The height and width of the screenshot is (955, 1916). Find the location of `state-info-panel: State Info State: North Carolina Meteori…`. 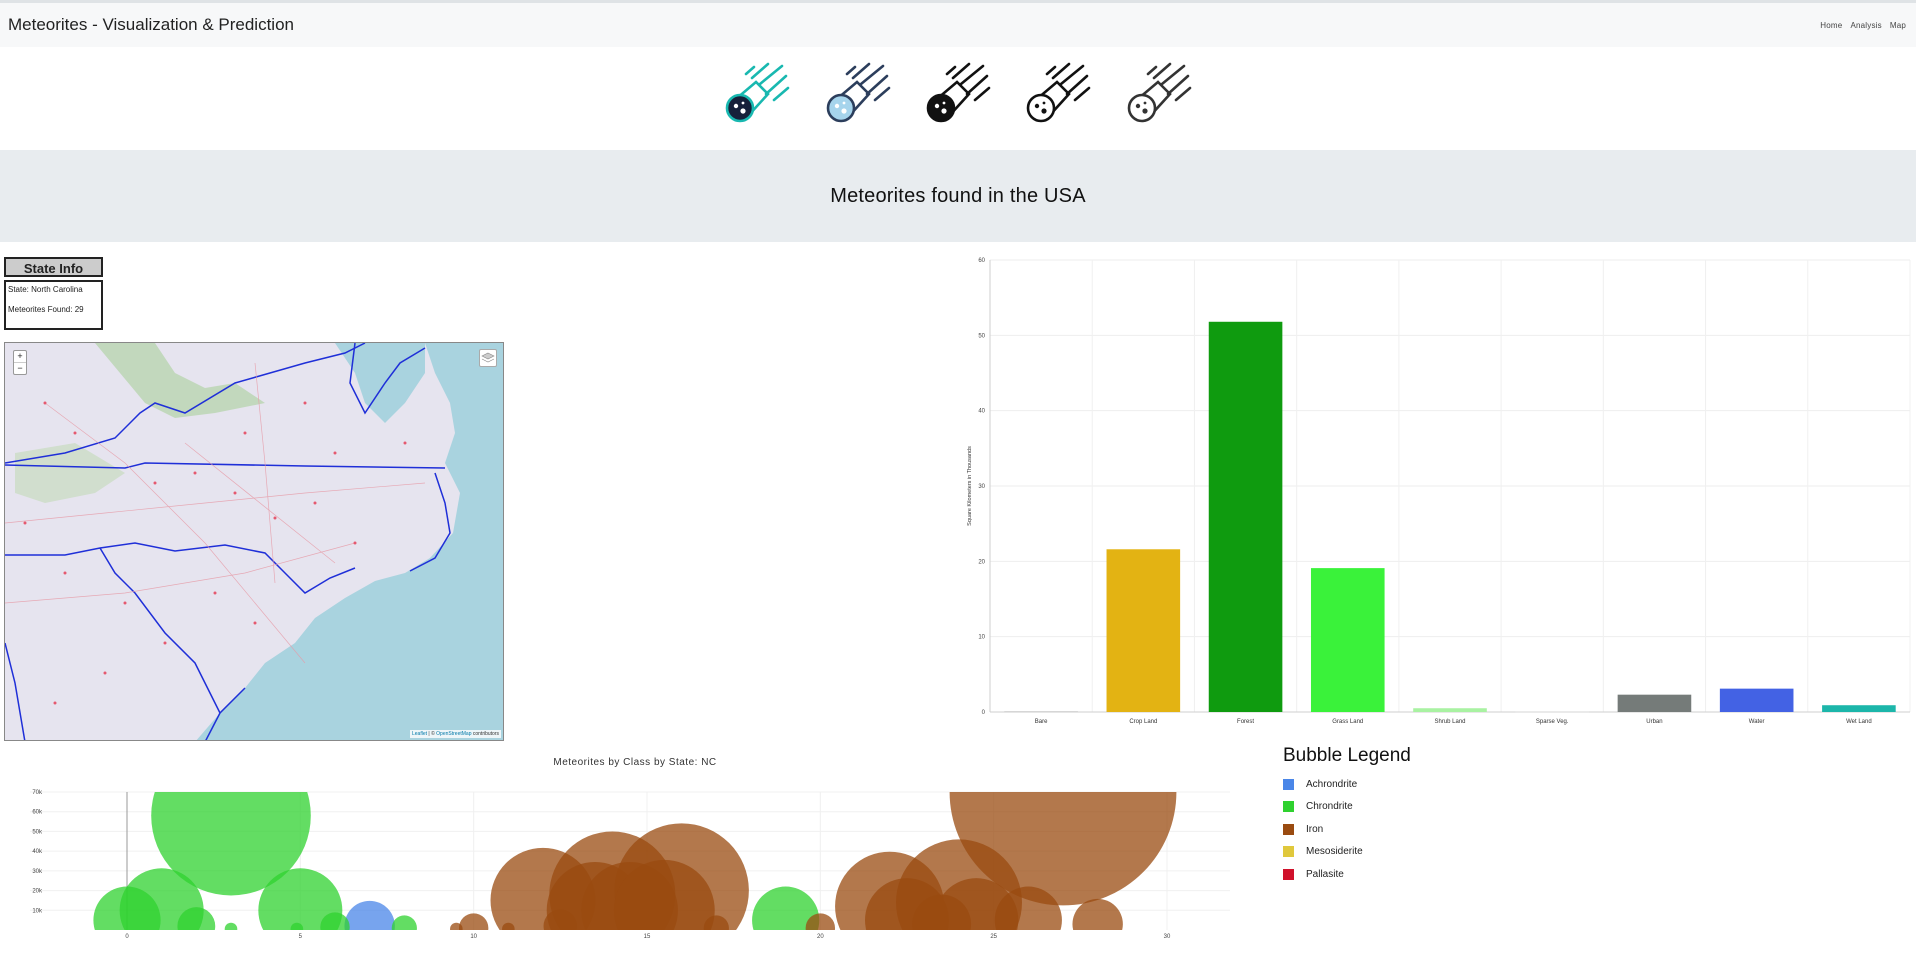

state-info-panel: State Info State: North Carolina Meteori… is located at coordinates (53, 293).